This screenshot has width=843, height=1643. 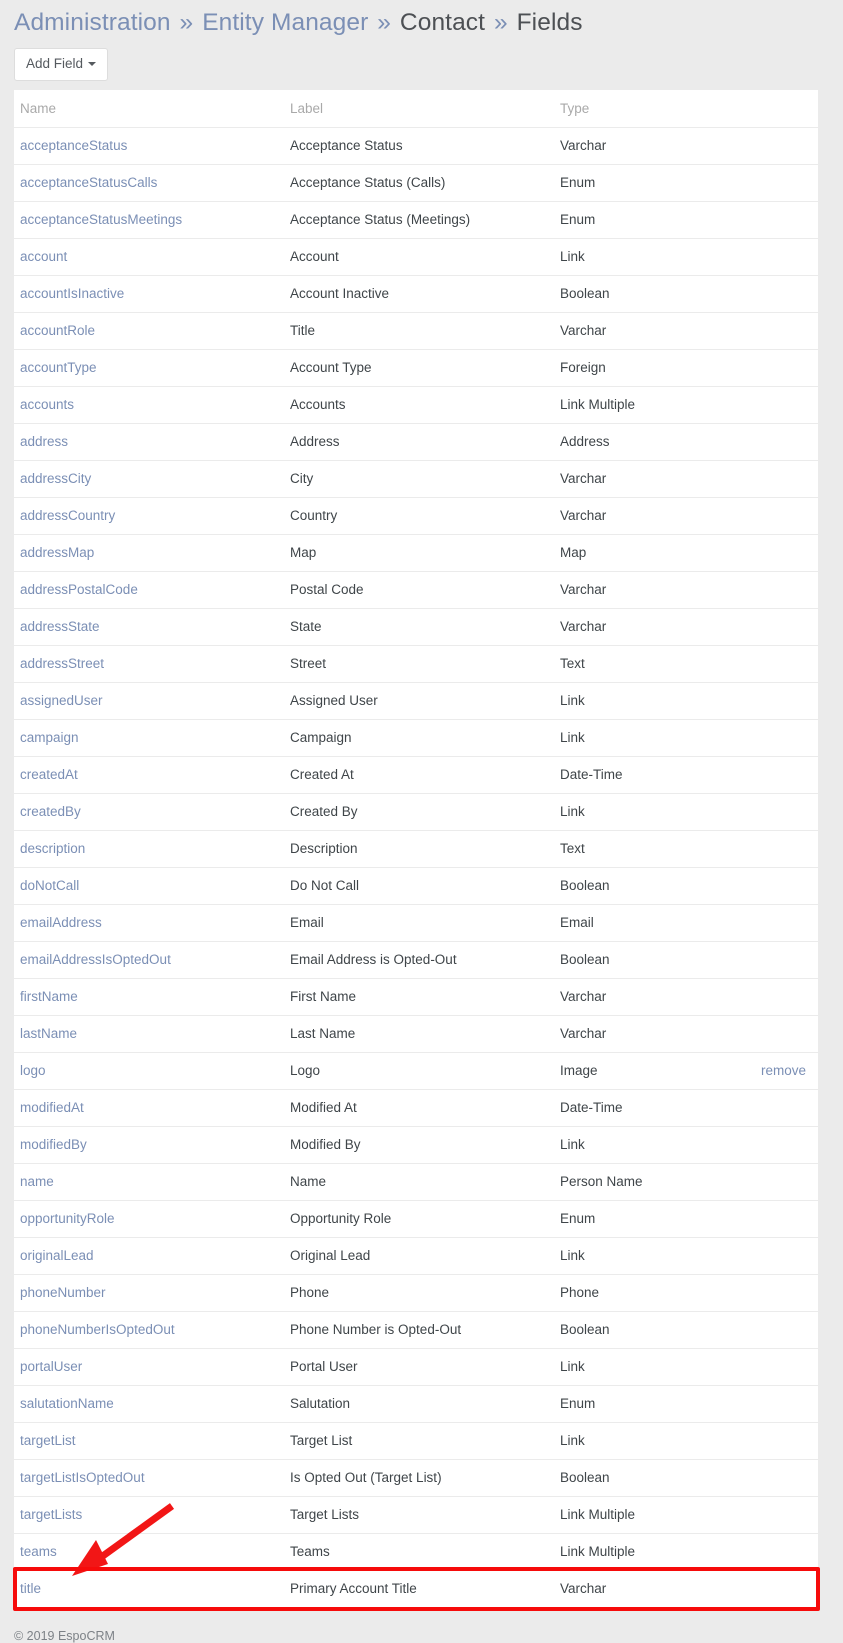 I want to click on cell-field-type: Varchar, so click(x=686, y=479).